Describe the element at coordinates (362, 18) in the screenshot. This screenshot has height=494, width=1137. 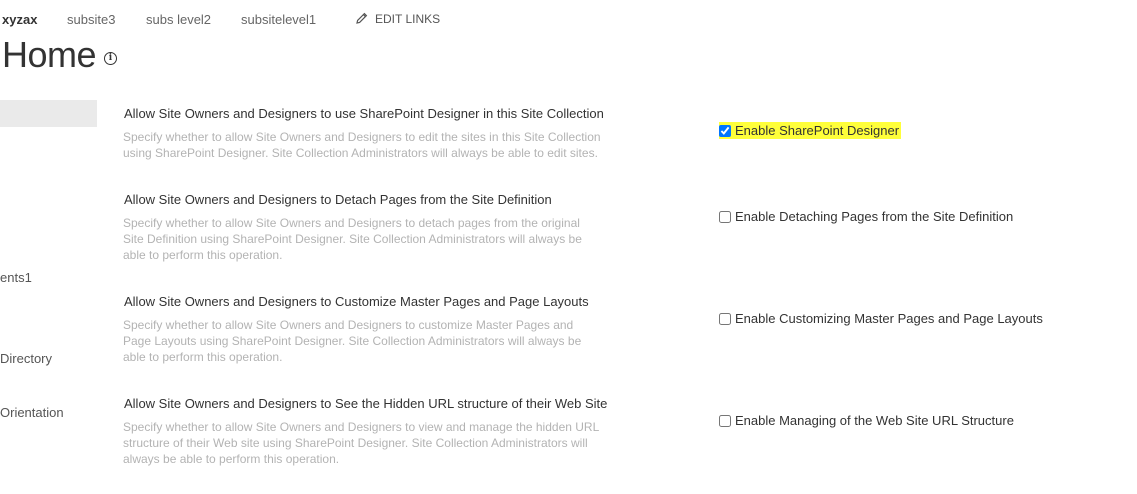
I see `pencil-icon` at that location.